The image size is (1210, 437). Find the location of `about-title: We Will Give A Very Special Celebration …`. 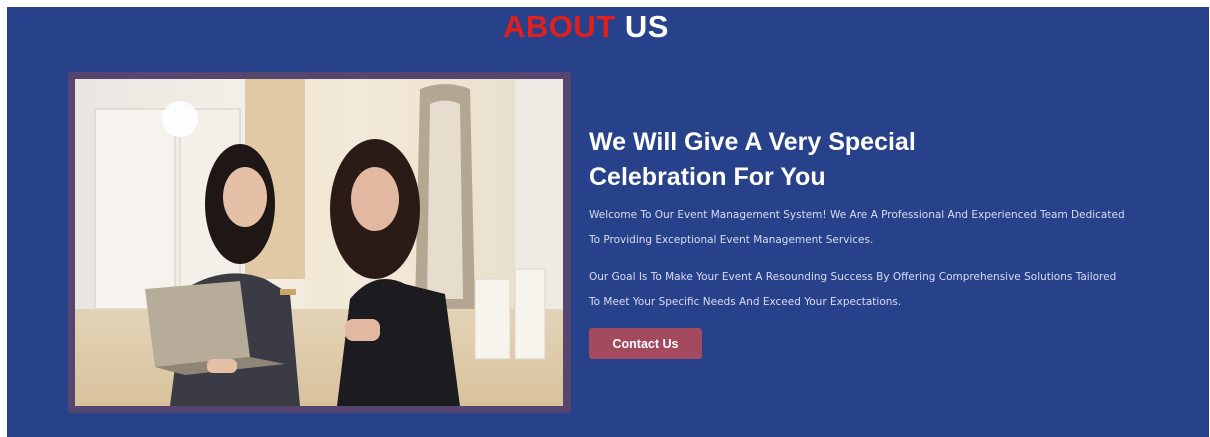

about-title: We Will Give A Very Special Celebration … is located at coordinates (799, 160).